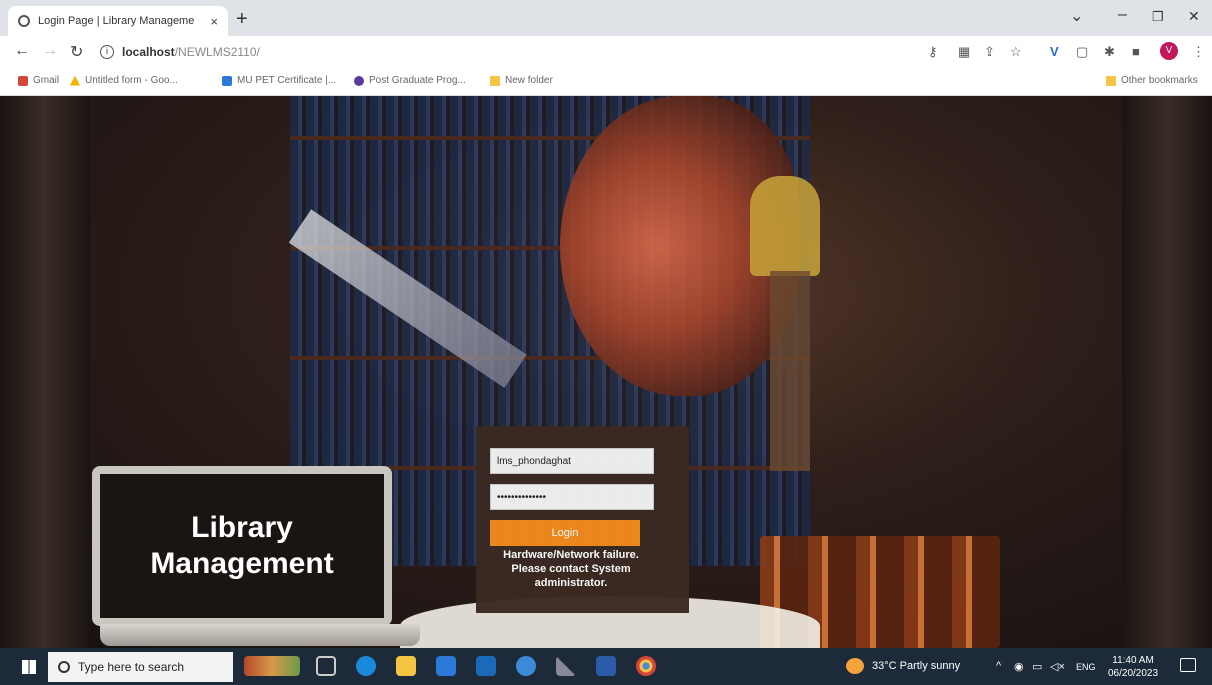 The image size is (1212, 685). What do you see at coordinates (366, 666) in the screenshot?
I see `edge-icon` at bounding box center [366, 666].